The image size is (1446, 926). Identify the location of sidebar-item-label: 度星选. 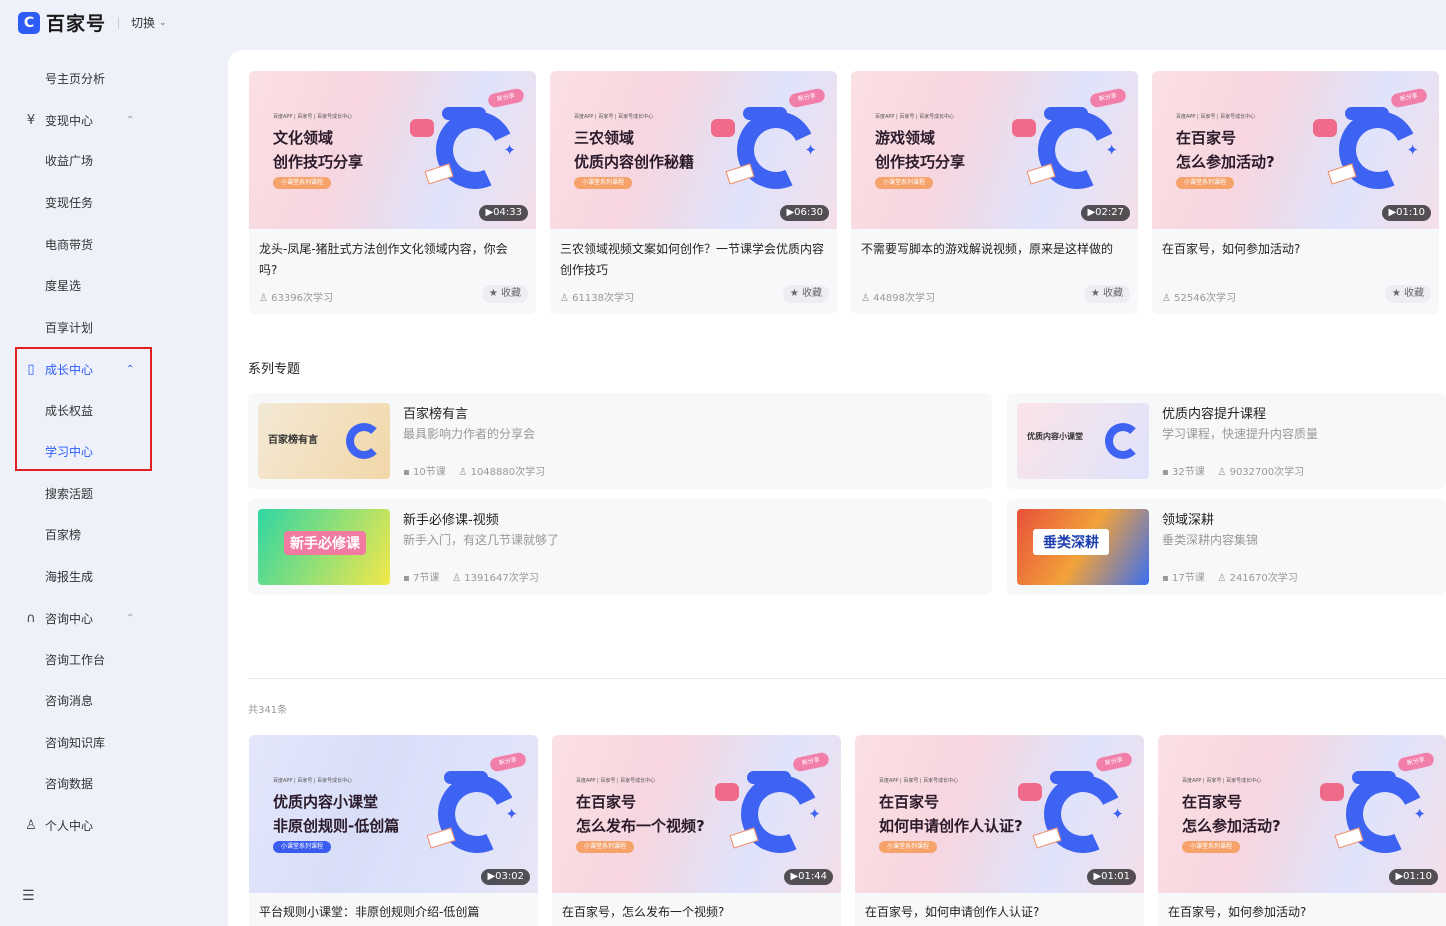
(63, 285).